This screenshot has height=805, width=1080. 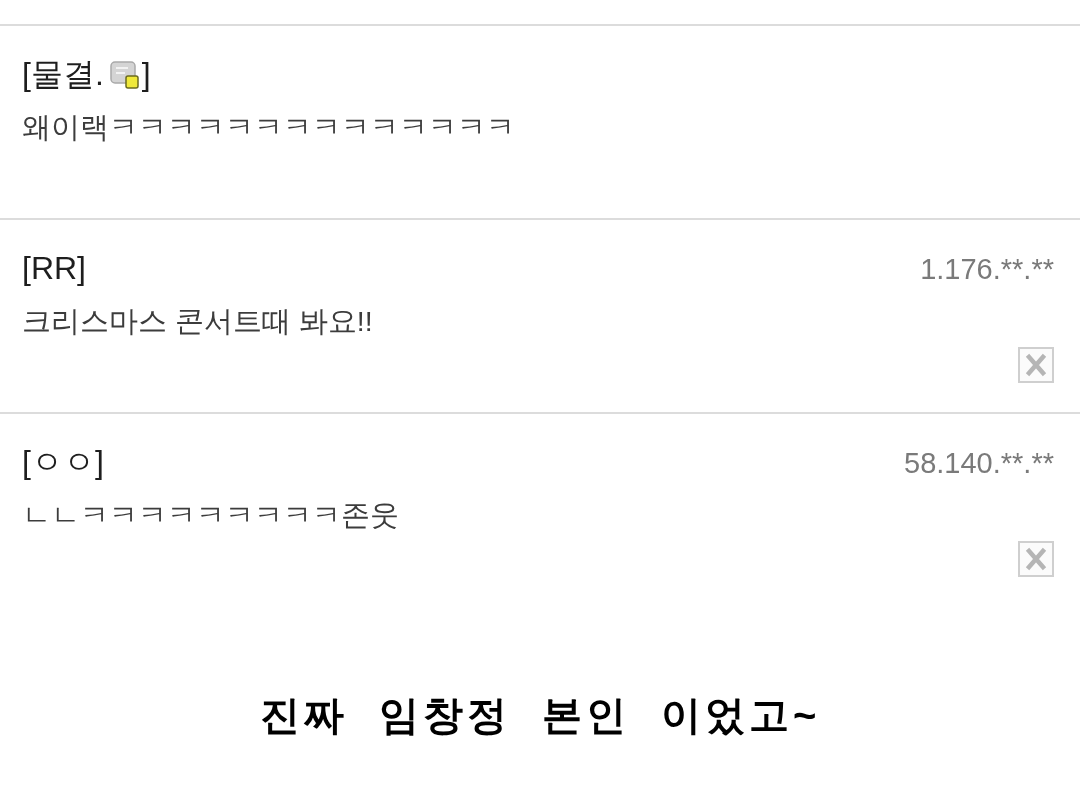 What do you see at coordinates (540, 715) in the screenshot?
I see `caption-text: 진짜 임창정 본인 이었고~` at bounding box center [540, 715].